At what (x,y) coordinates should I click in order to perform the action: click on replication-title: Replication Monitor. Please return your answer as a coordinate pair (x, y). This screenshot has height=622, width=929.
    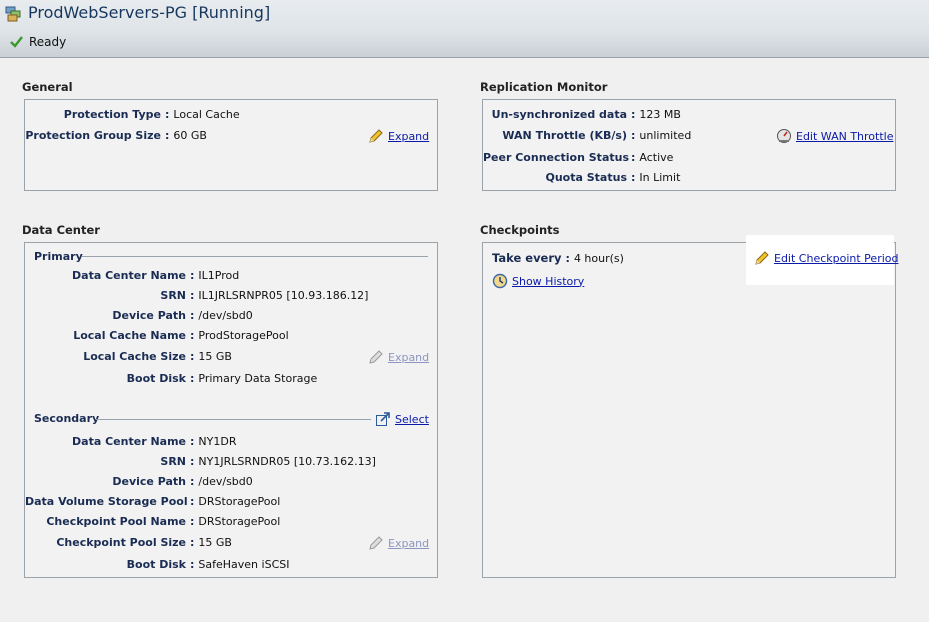
    Looking at the image, I should click on (544, 87).